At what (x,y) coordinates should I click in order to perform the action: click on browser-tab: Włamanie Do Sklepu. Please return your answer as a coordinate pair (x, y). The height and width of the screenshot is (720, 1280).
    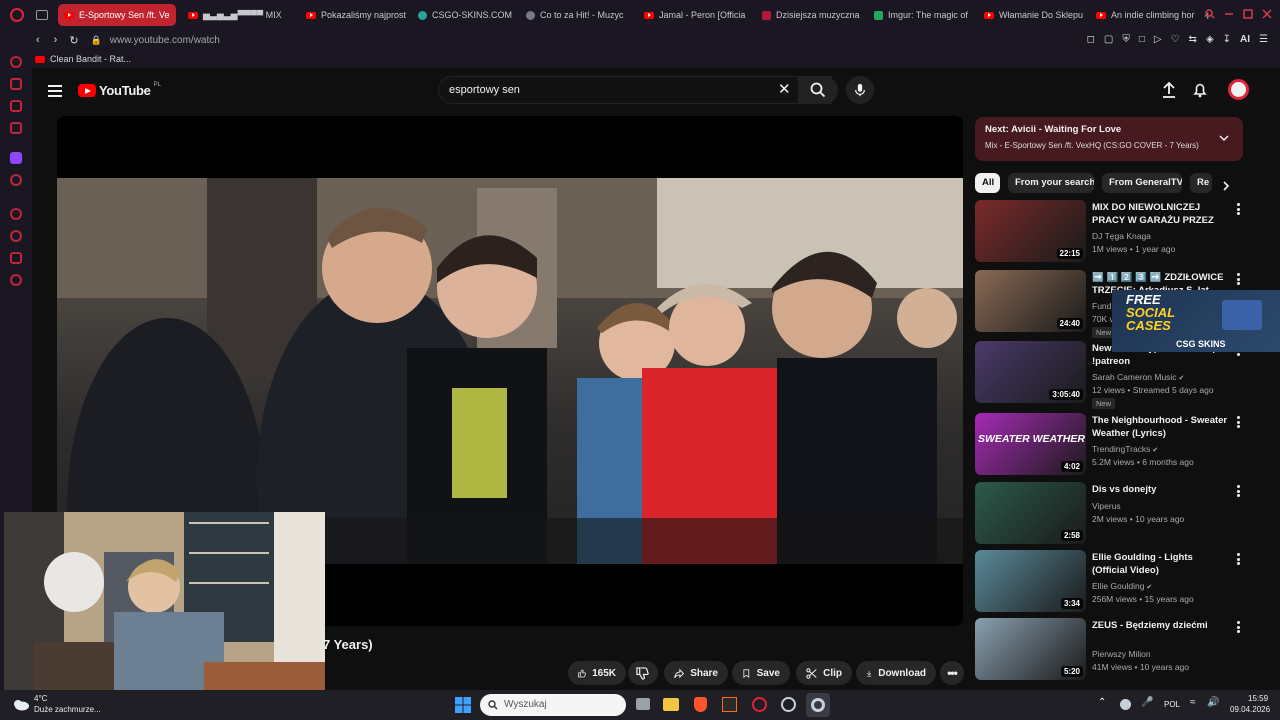
    Looking at the image, I should click on (1031, 15).